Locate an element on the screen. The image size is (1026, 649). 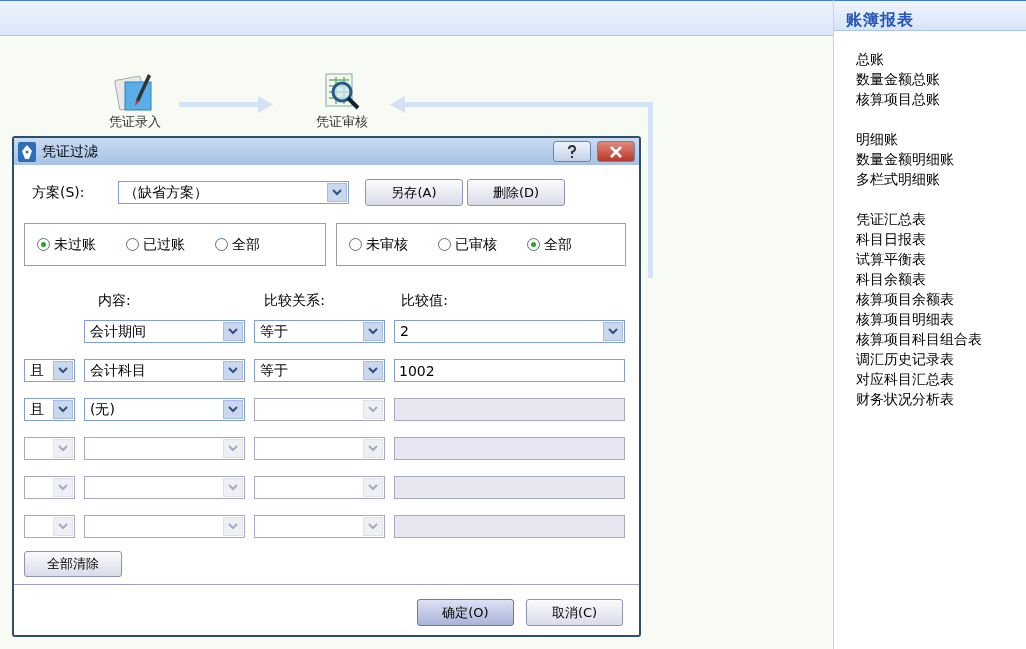
help-icon is located at coordinates (572, 151).